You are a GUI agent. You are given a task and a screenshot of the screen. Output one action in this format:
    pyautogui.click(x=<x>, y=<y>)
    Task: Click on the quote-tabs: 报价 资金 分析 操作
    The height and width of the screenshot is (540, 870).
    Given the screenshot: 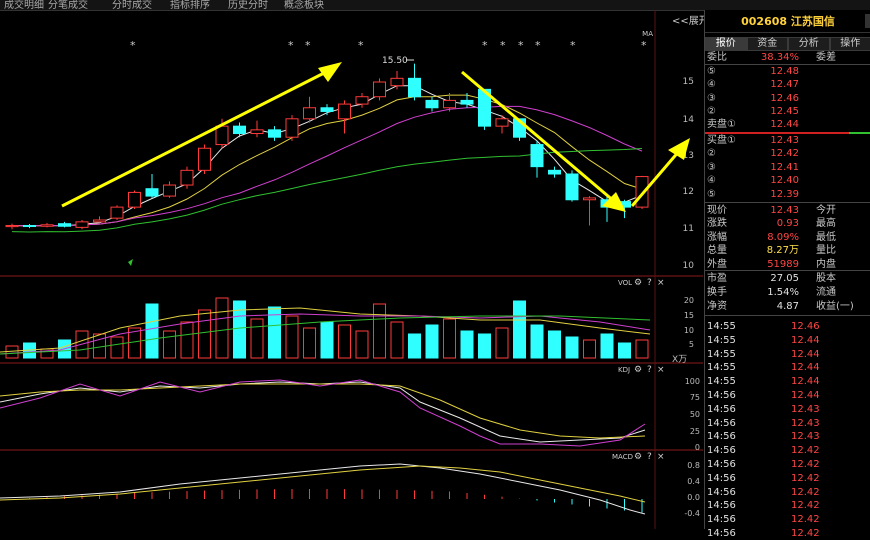 What is the action you would take?
    pyautogui.click(x=787, y=44)
    